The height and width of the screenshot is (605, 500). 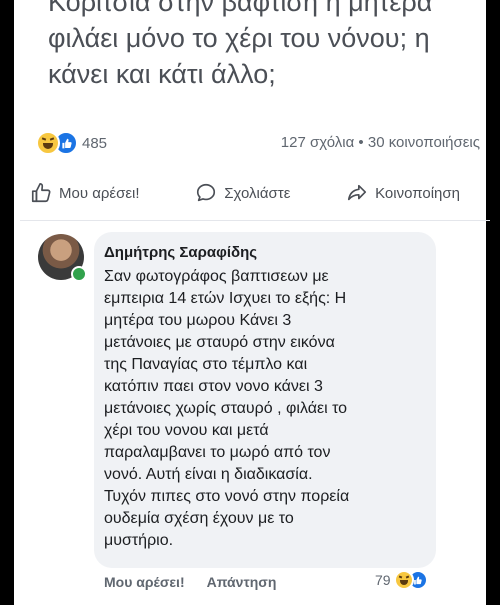 I want to click on divider, so click(x=255, y=220).